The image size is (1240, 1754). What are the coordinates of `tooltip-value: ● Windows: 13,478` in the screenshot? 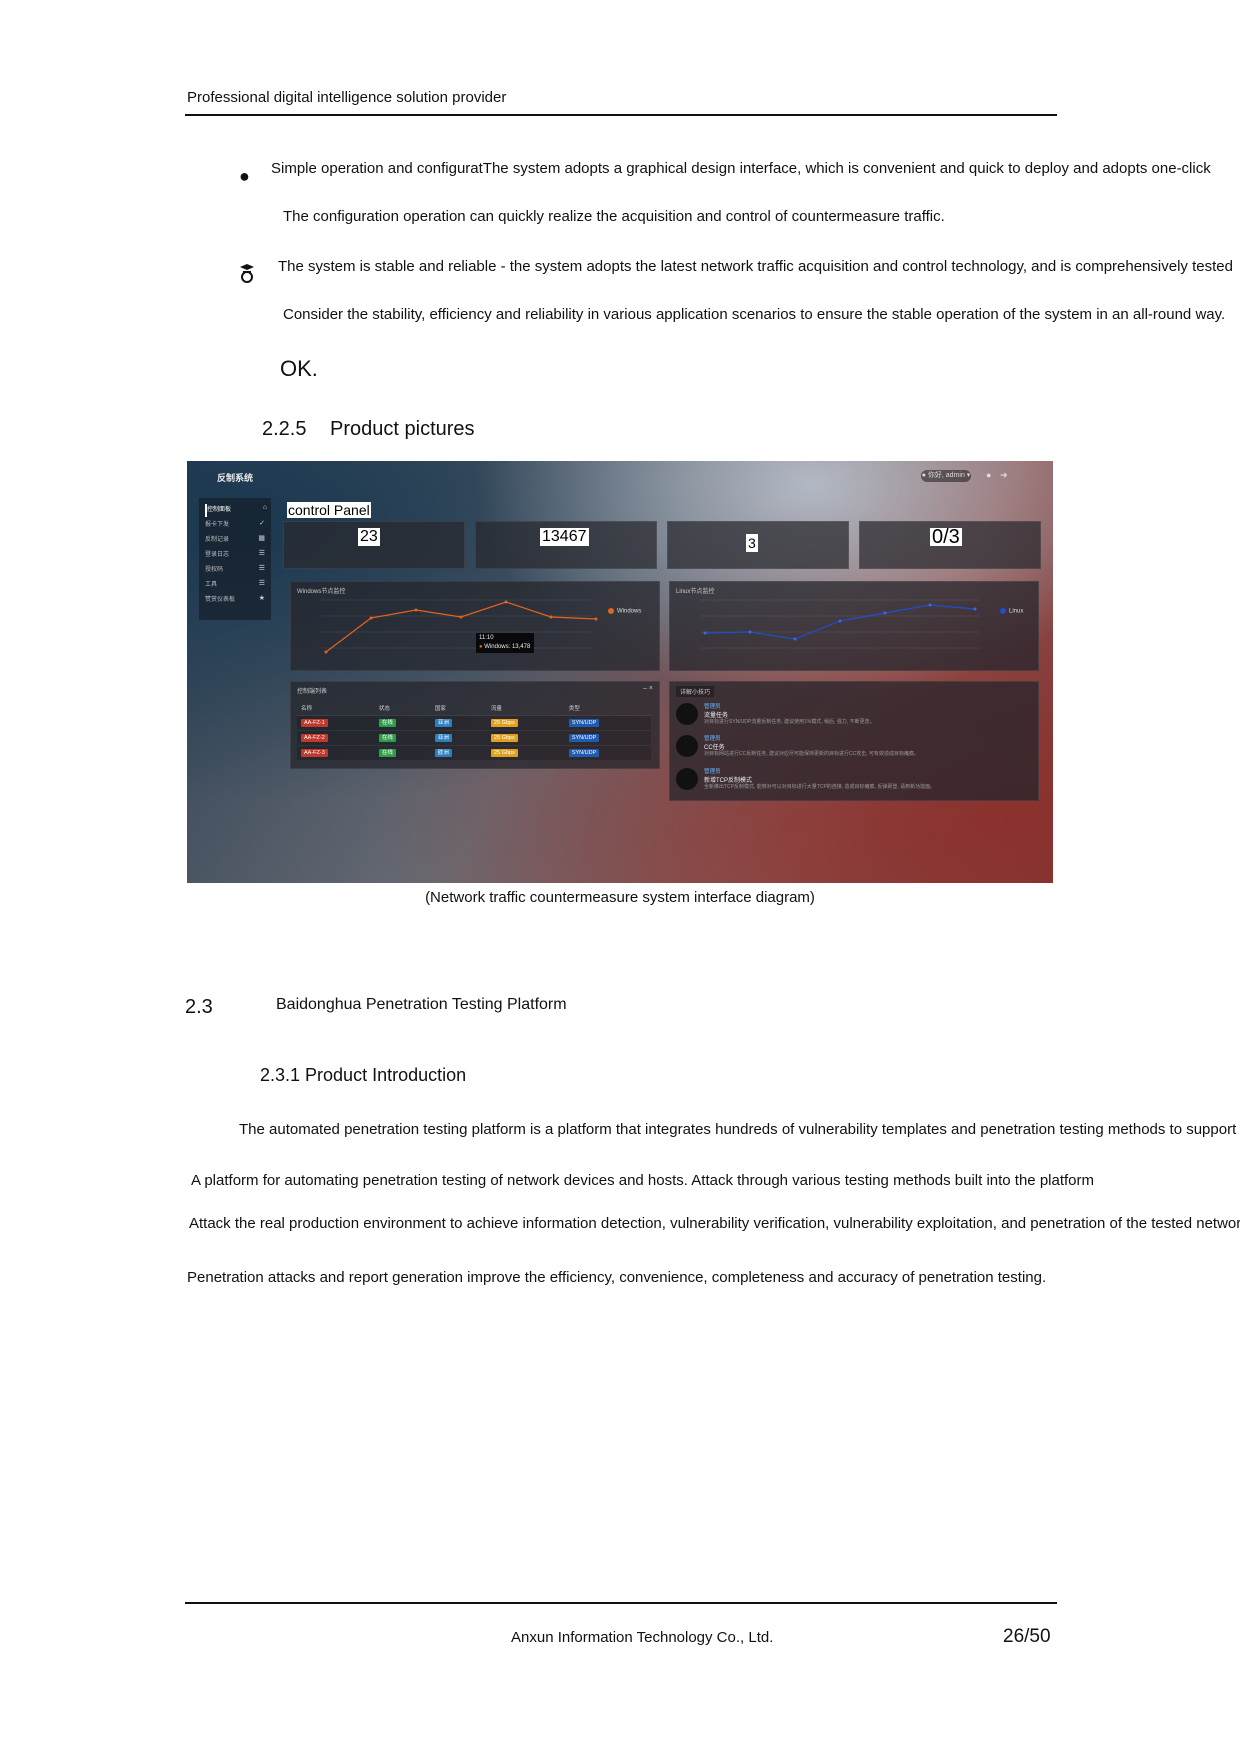 It's located at (505, 647).